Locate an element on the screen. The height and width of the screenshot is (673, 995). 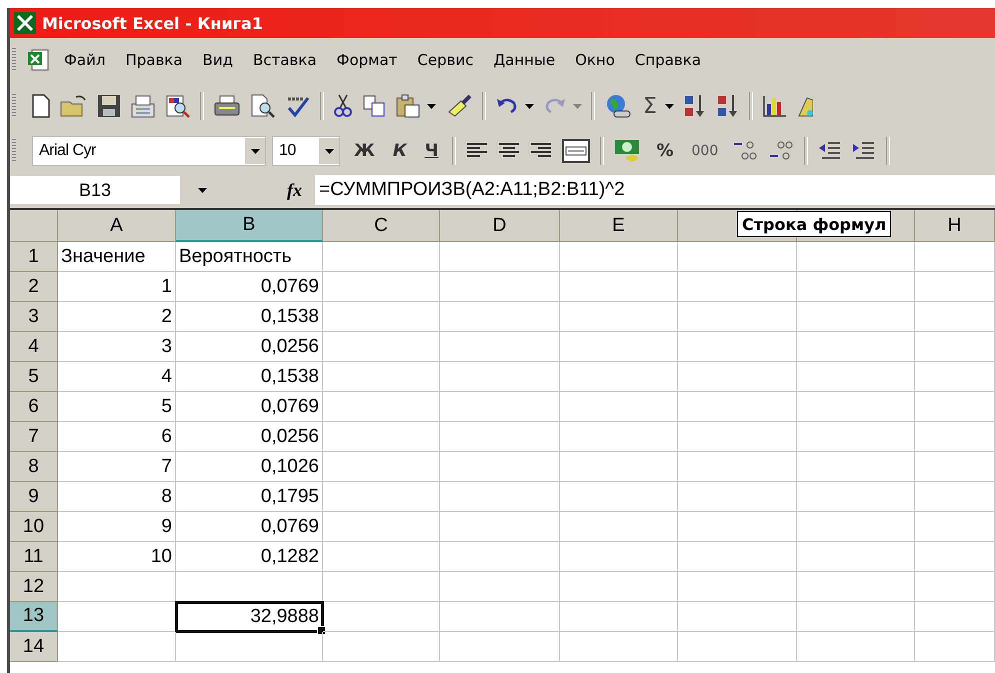
table-cell: 2 is located at coordinates (117, 317).